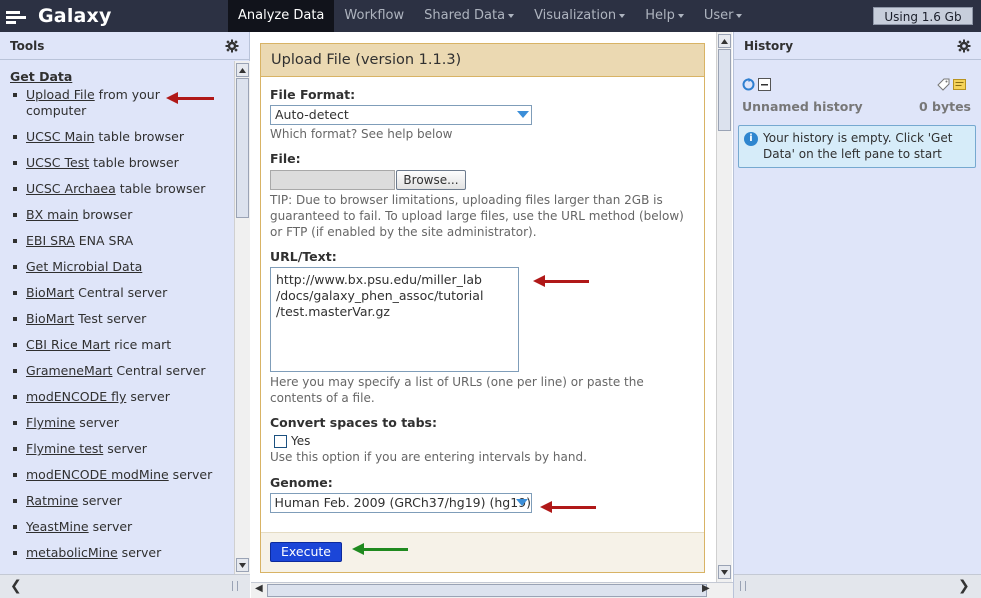 The width and height of the screenshot is (981, 598). Describe the element at coordinates (380, 549) in the screenshot. I see `annotation-arrow-execute` at that location.